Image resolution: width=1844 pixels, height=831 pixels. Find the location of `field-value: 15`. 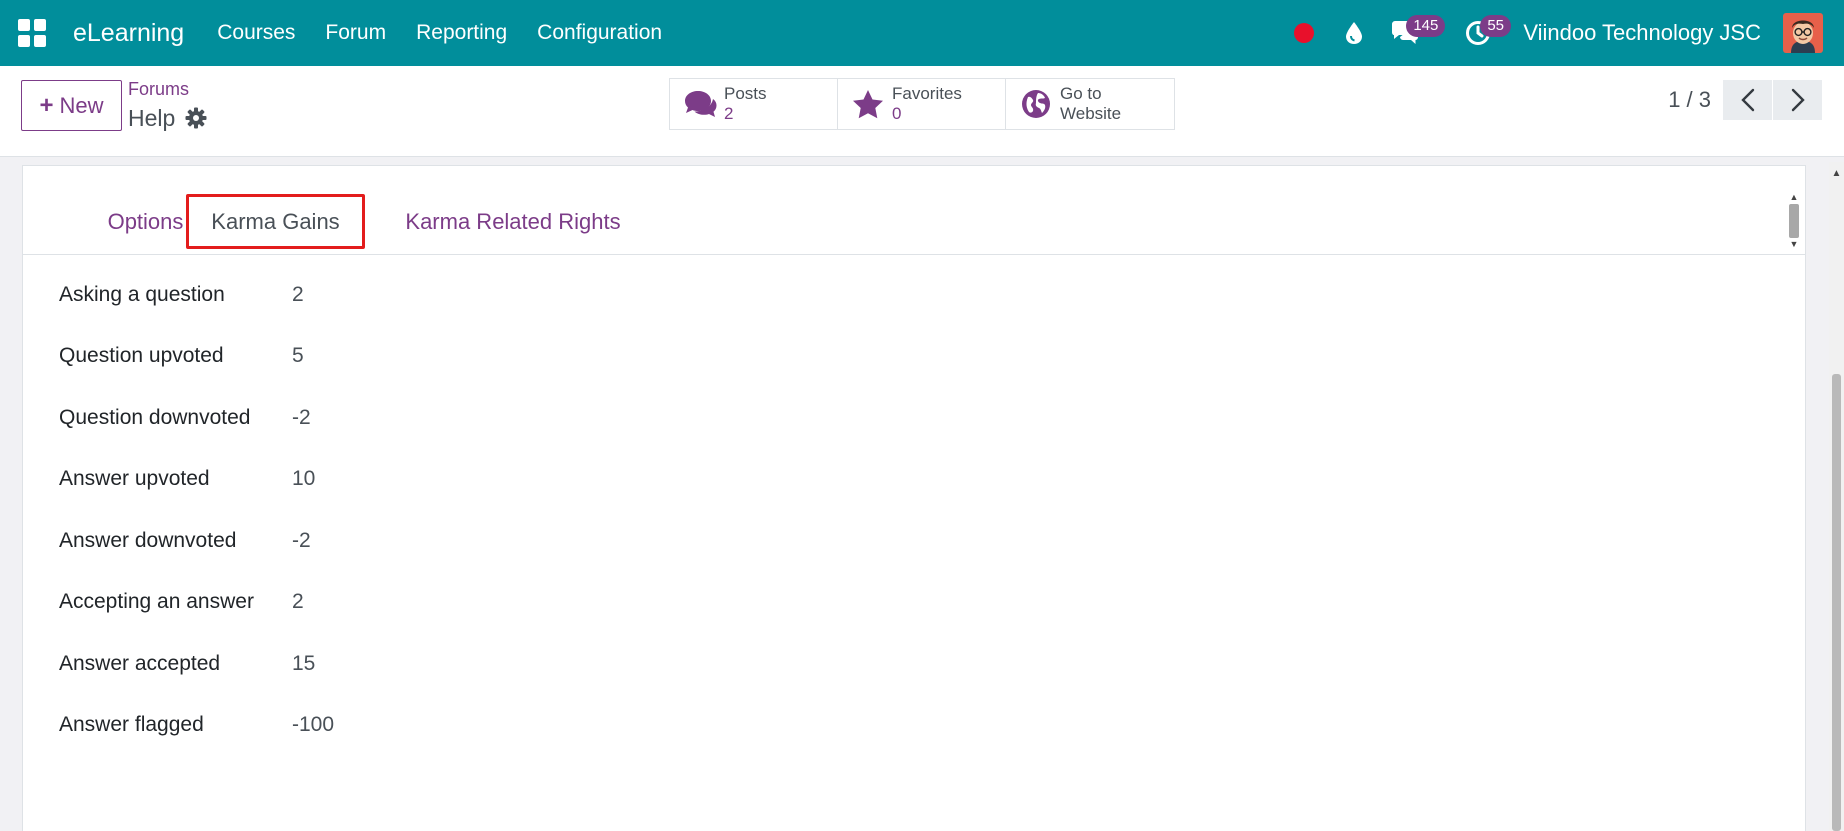

field-value: 15 is located at coordinates (303, 664).